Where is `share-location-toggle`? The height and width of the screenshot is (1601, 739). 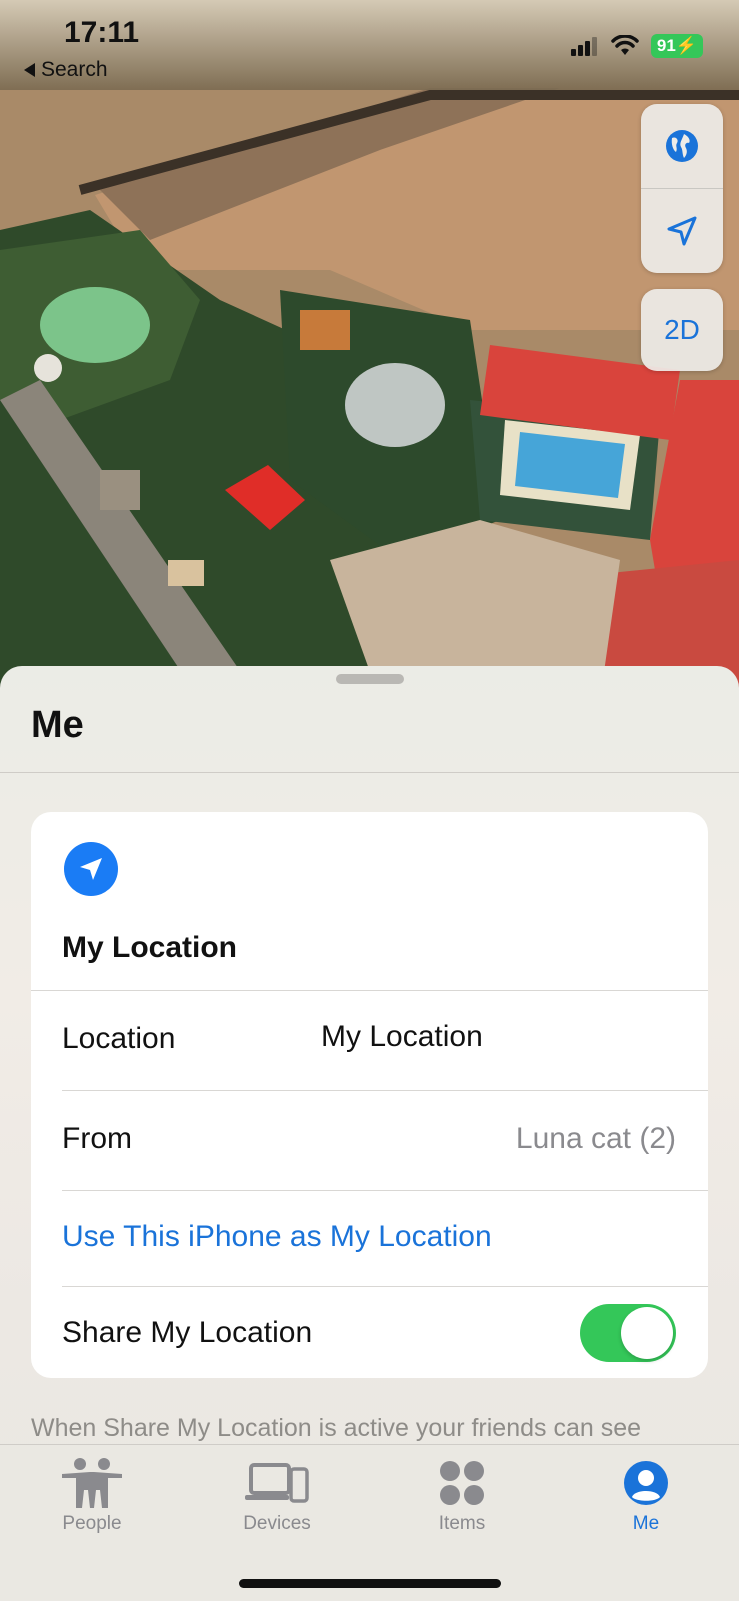 share-location-toggle is located at coordinates (628, 1333).